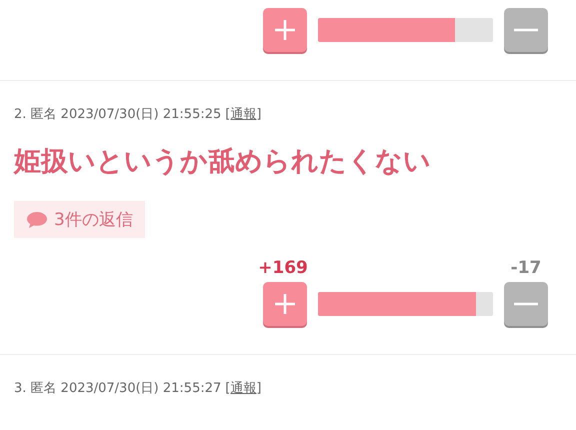  I want to click on speech-bubble-icon, so click(37, 219).